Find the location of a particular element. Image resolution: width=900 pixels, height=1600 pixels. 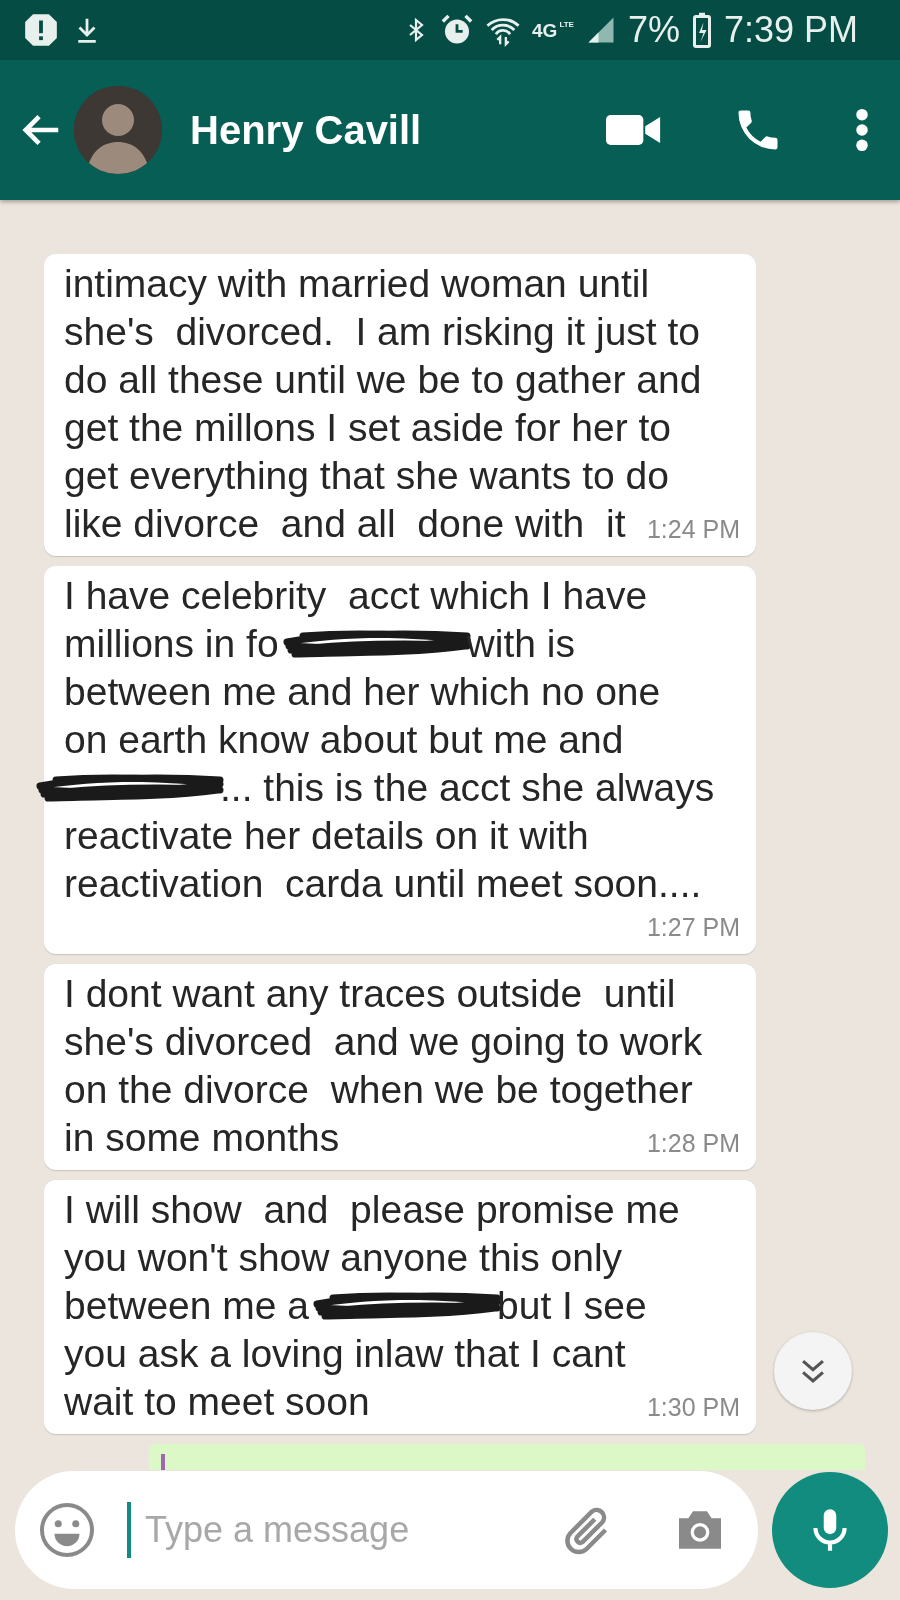

message-text: but I see is located at coordinates (572, 1306).